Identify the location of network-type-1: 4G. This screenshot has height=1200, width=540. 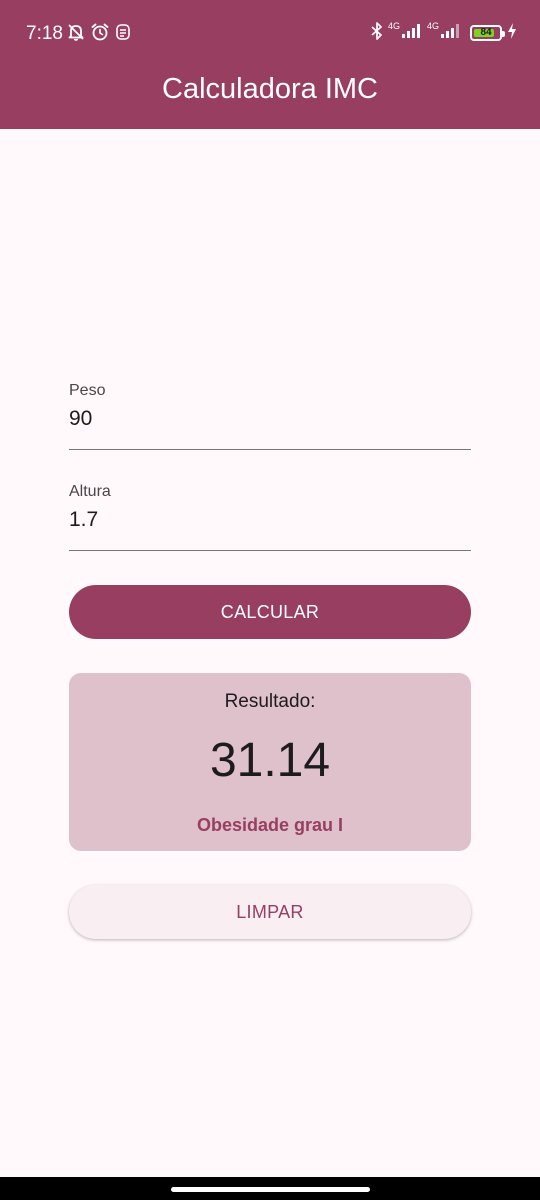
(393, 25).